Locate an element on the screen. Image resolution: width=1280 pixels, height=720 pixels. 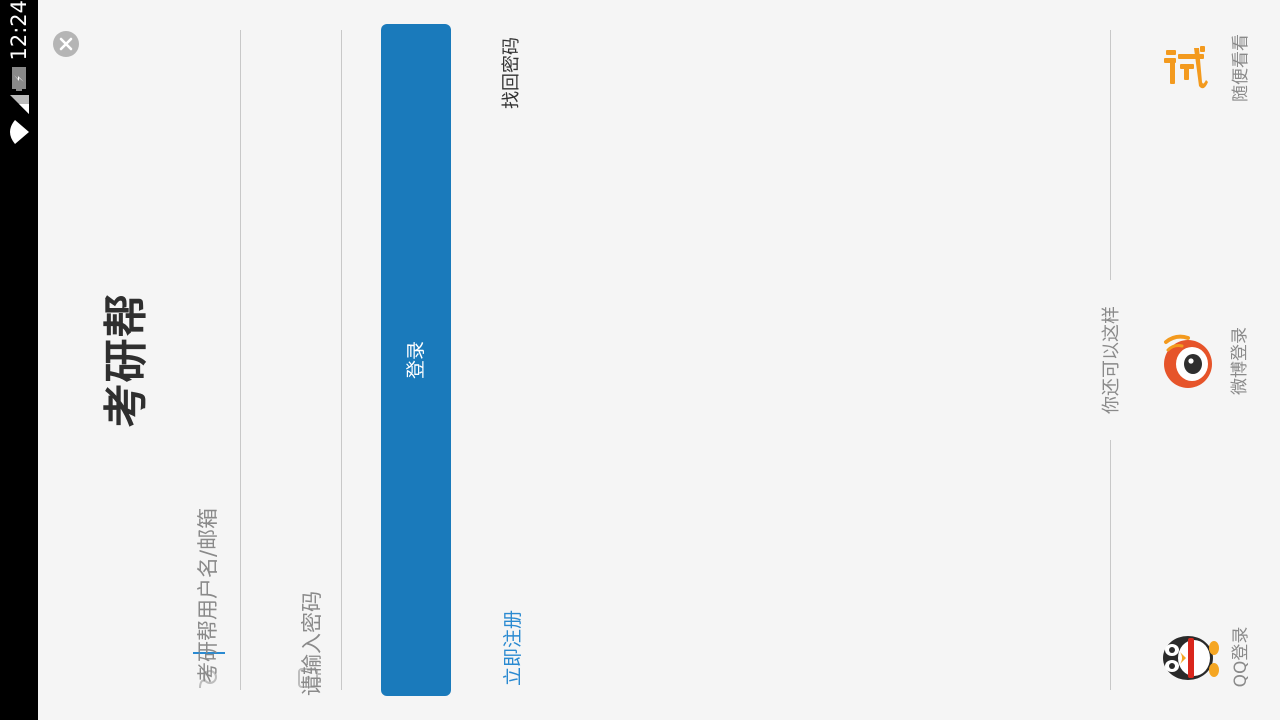
register-link: 立即注册 is located at coordinates (513, 648).